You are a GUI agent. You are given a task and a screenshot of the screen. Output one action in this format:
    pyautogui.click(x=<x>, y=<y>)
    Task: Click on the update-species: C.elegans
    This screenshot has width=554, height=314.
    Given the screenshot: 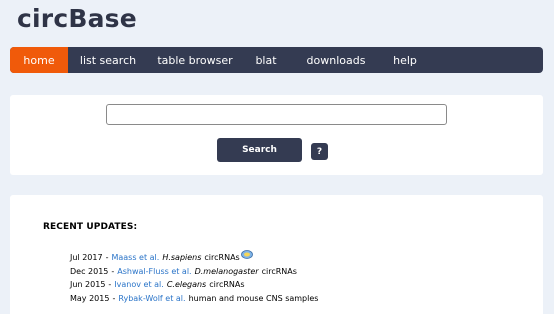 What is the action you would take?
    pyautogui.click(x=186, y=284)
    